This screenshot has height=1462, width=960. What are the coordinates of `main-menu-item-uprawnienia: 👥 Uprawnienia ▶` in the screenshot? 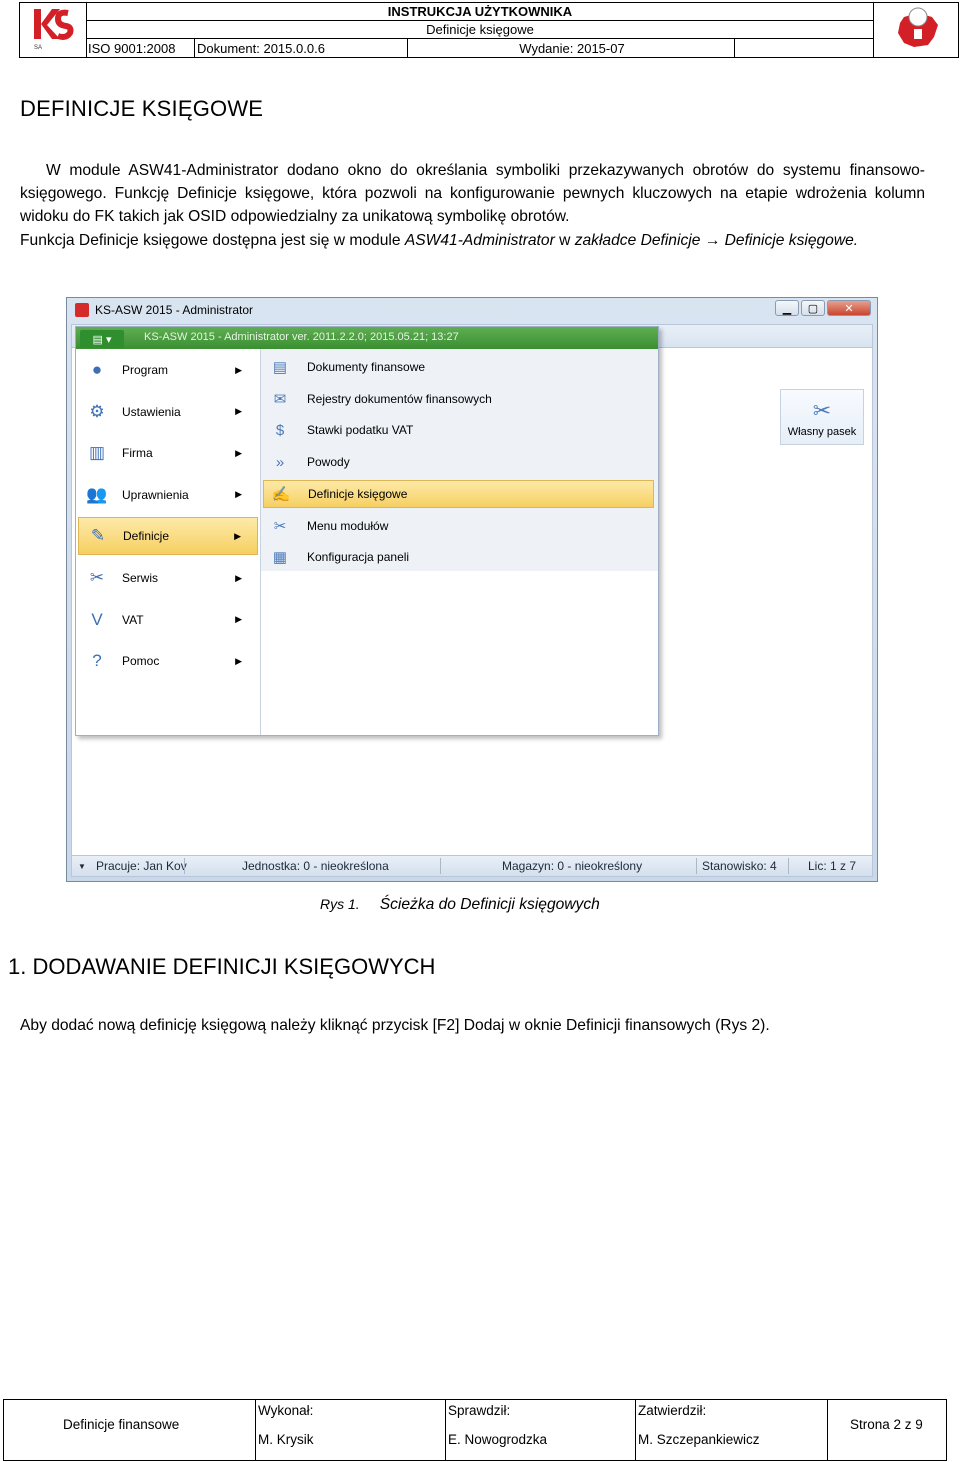 It's located at (168, 495).